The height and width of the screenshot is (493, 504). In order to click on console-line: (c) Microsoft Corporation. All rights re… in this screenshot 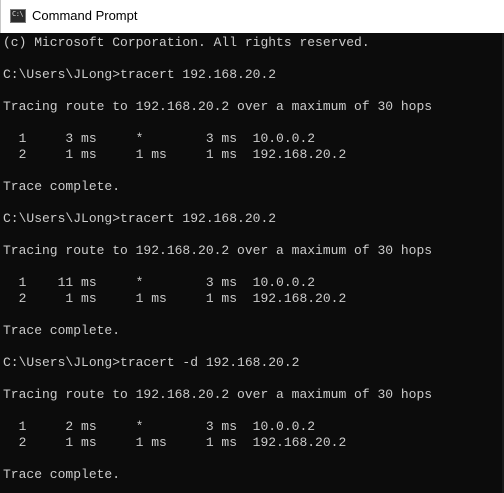, I will do `click(186, 42)`.